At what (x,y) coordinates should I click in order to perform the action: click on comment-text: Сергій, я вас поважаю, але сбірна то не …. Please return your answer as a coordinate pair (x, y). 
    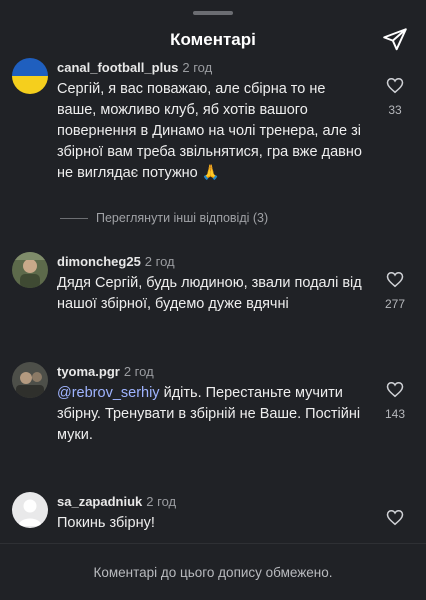
    Looking at the image, I should click on (209, 131).